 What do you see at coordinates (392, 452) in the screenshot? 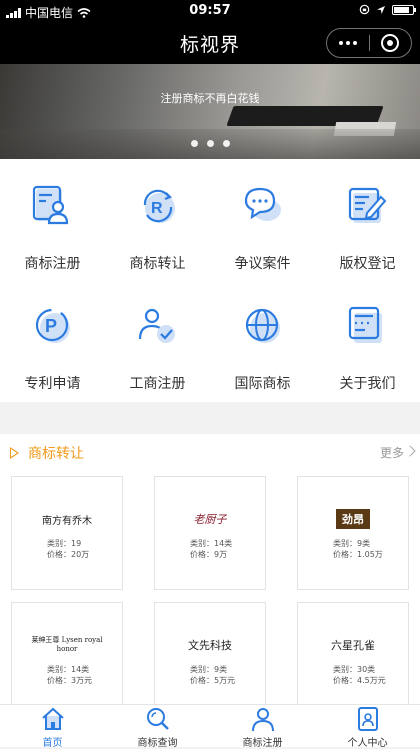
I see `more-link: 更多` at bounding box center [392, 452].